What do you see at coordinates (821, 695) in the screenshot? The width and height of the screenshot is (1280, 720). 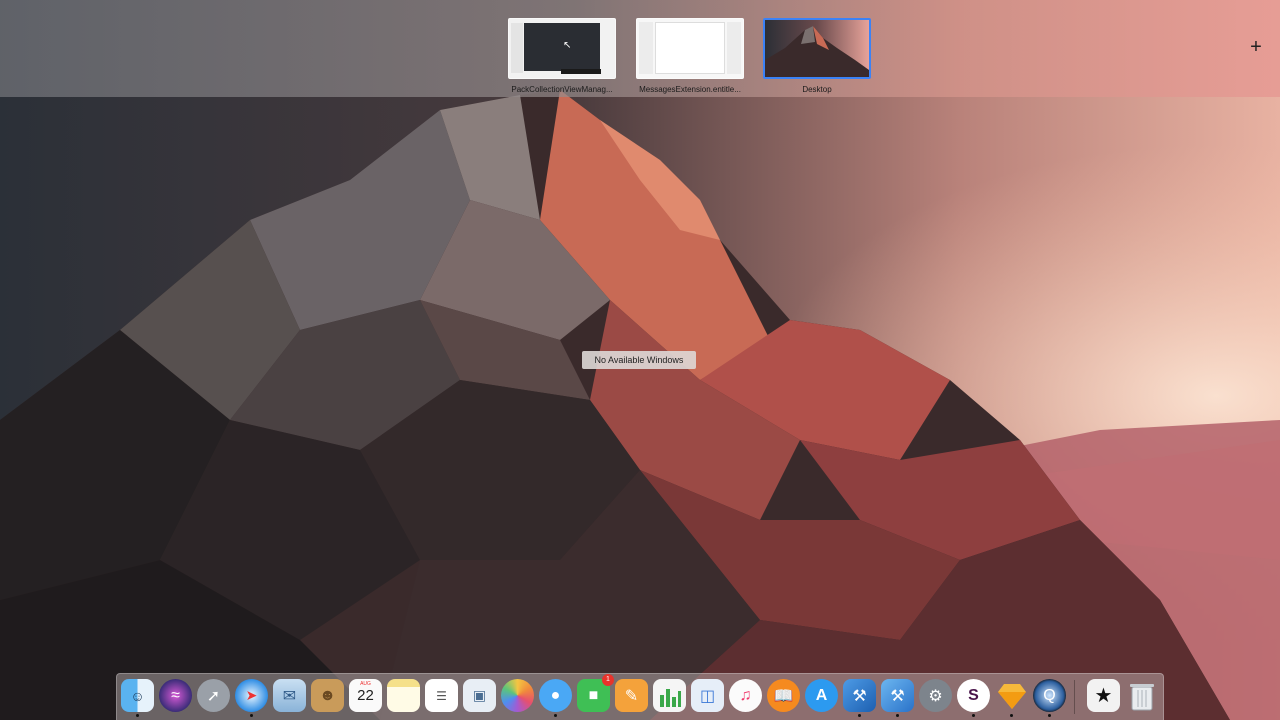 I see `app-store-icon: A` at bounding box center [821, 695].